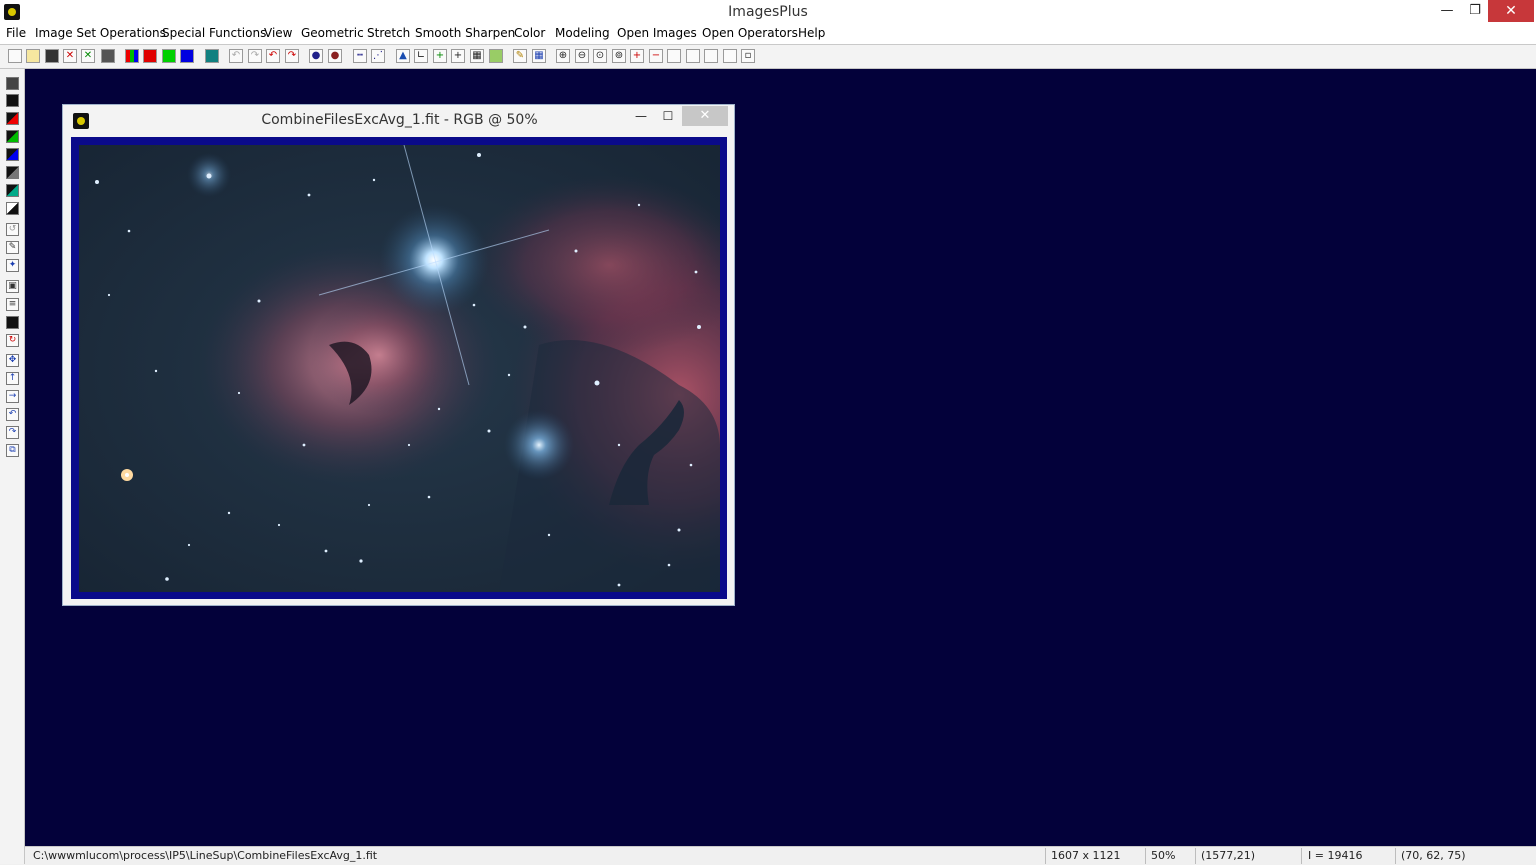 The image size is (1536, 865). I want to click on add-frame-icon: +, so click(637, 56).